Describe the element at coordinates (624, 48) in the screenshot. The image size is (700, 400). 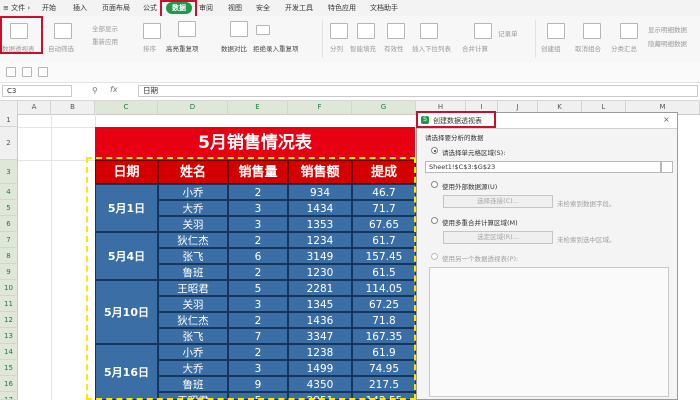
I see `subtotal-button: 分类汇总` at that location.